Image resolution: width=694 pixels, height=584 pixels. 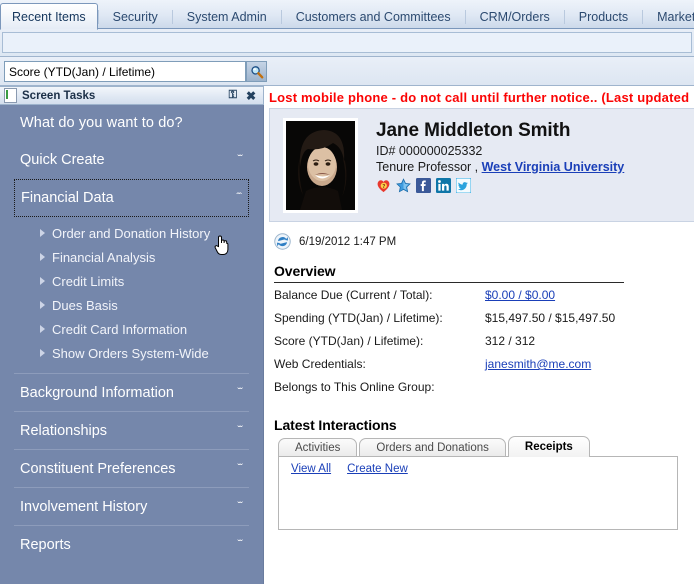 What do you see at coordinates (484, 345) in the screenshot?
I see `overview-row: Score (YTD(Jan) / Lifetime): 312 / 312` at bounding box center [484, 345].